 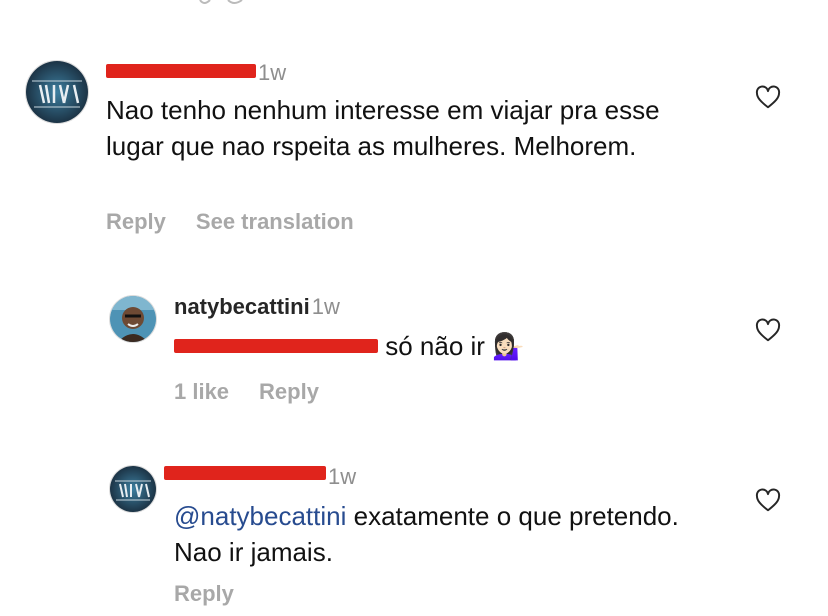 What do you see at coordinates (201, 391) in the screenshot?
I see `likes-count: 1 like` at bounding box center [201, 391].